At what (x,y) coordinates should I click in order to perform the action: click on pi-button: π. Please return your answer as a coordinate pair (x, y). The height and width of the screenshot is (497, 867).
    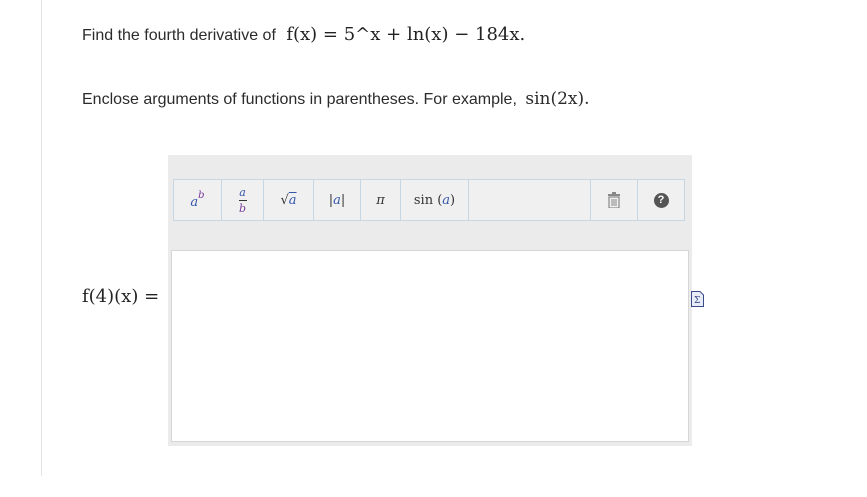
    Looking at the image, I should click on (381, 200).